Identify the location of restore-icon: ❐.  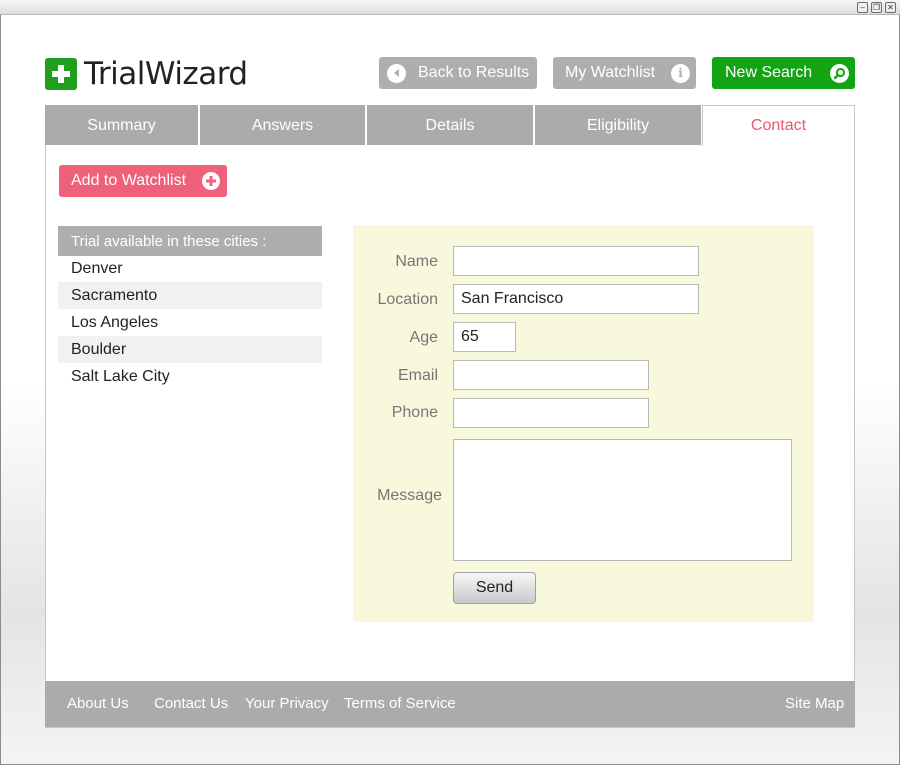
(876, 7).